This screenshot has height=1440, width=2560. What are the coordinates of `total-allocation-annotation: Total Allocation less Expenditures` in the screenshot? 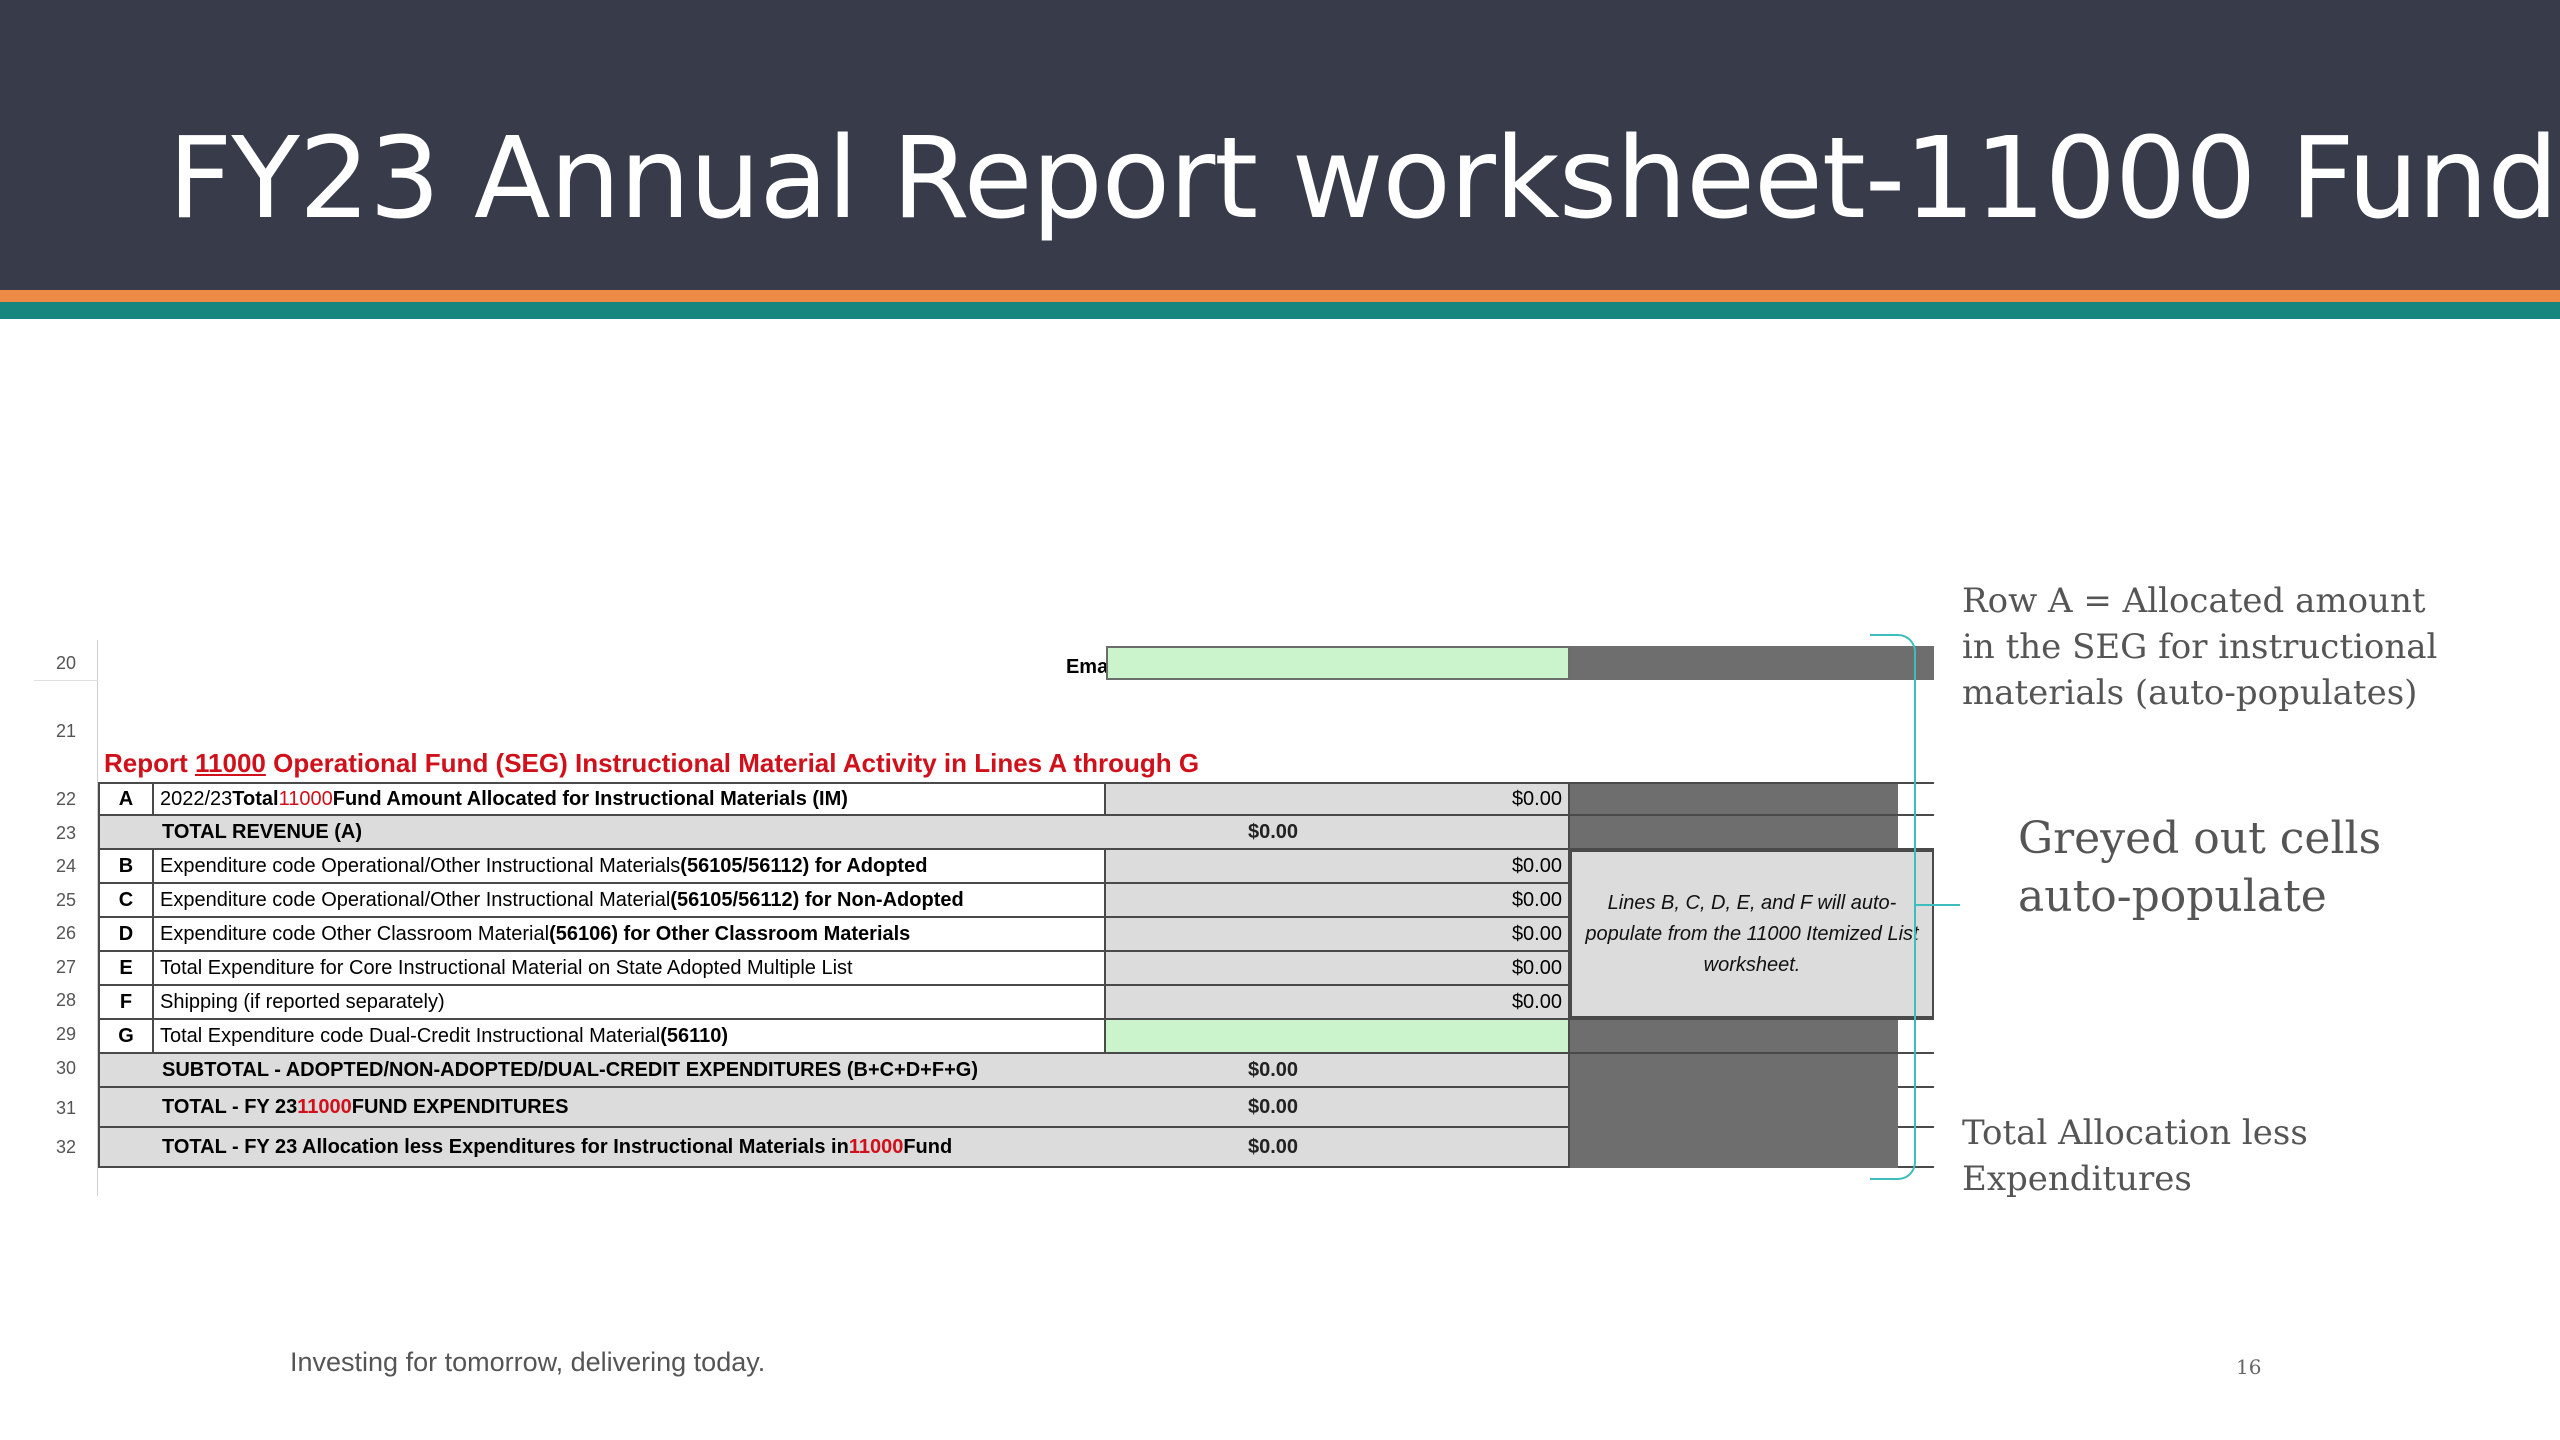 It's located at (2135, 1156).